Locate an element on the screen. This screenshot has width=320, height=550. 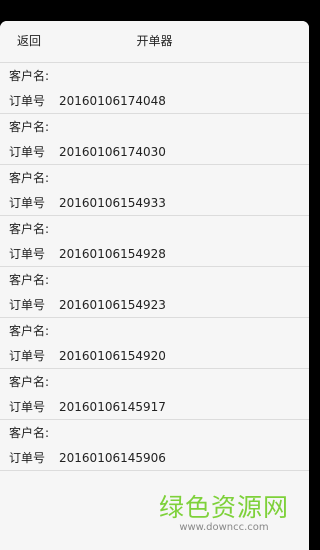
page-title: 开单器 is located at coordinates (154, 41).